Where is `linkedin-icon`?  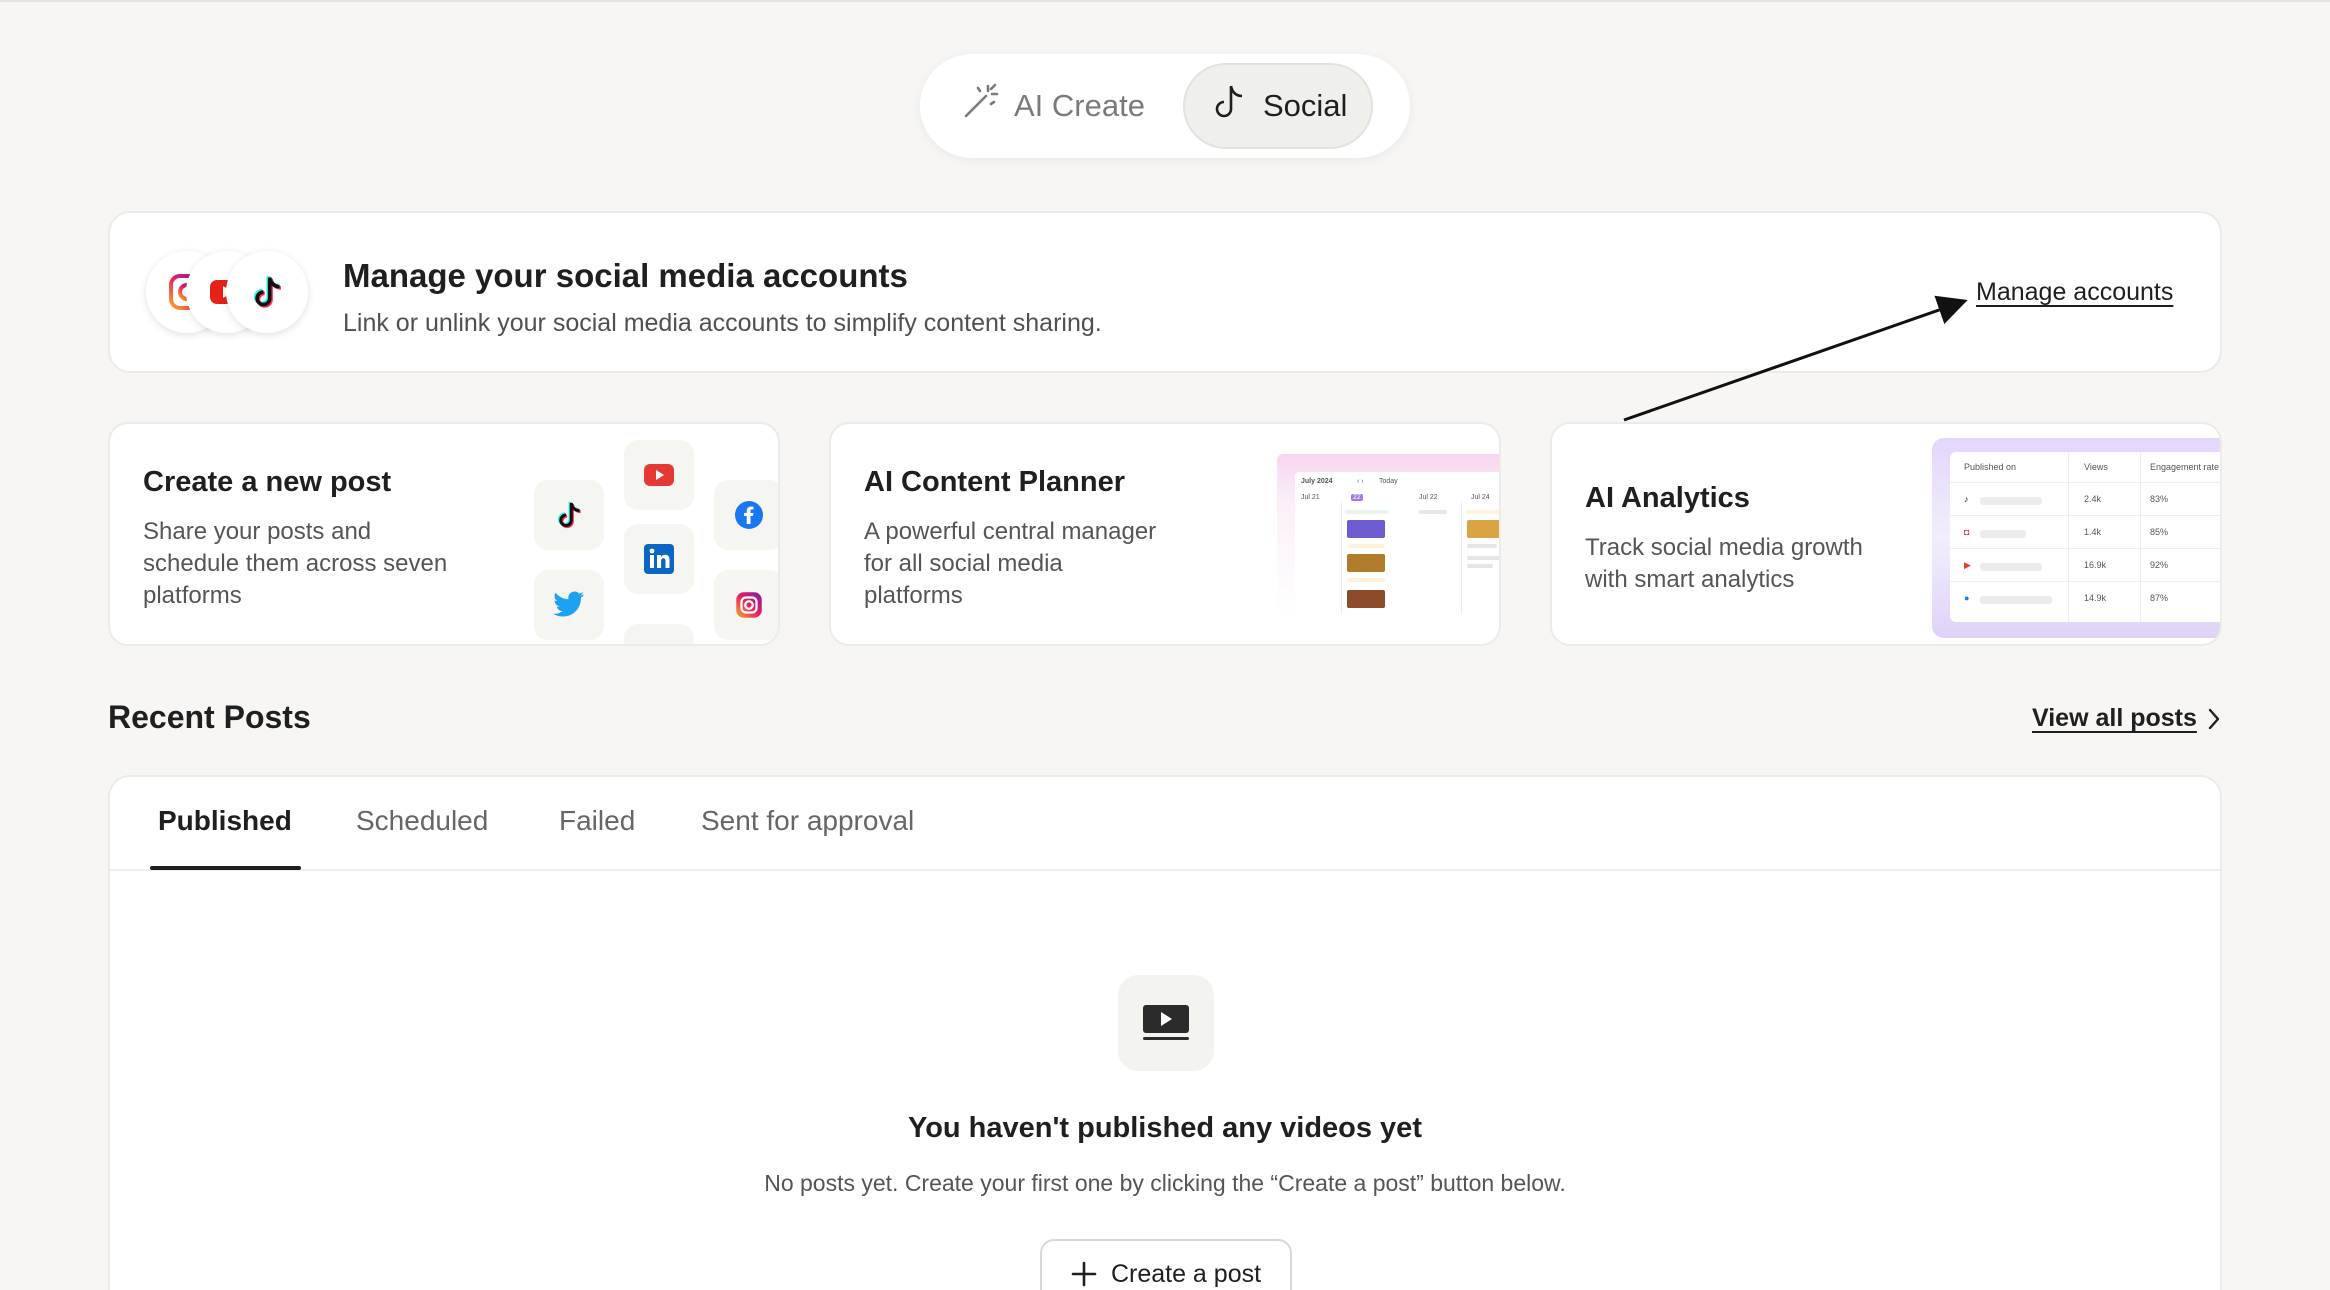
linkedin-icon is located at coordinates (659, 559).